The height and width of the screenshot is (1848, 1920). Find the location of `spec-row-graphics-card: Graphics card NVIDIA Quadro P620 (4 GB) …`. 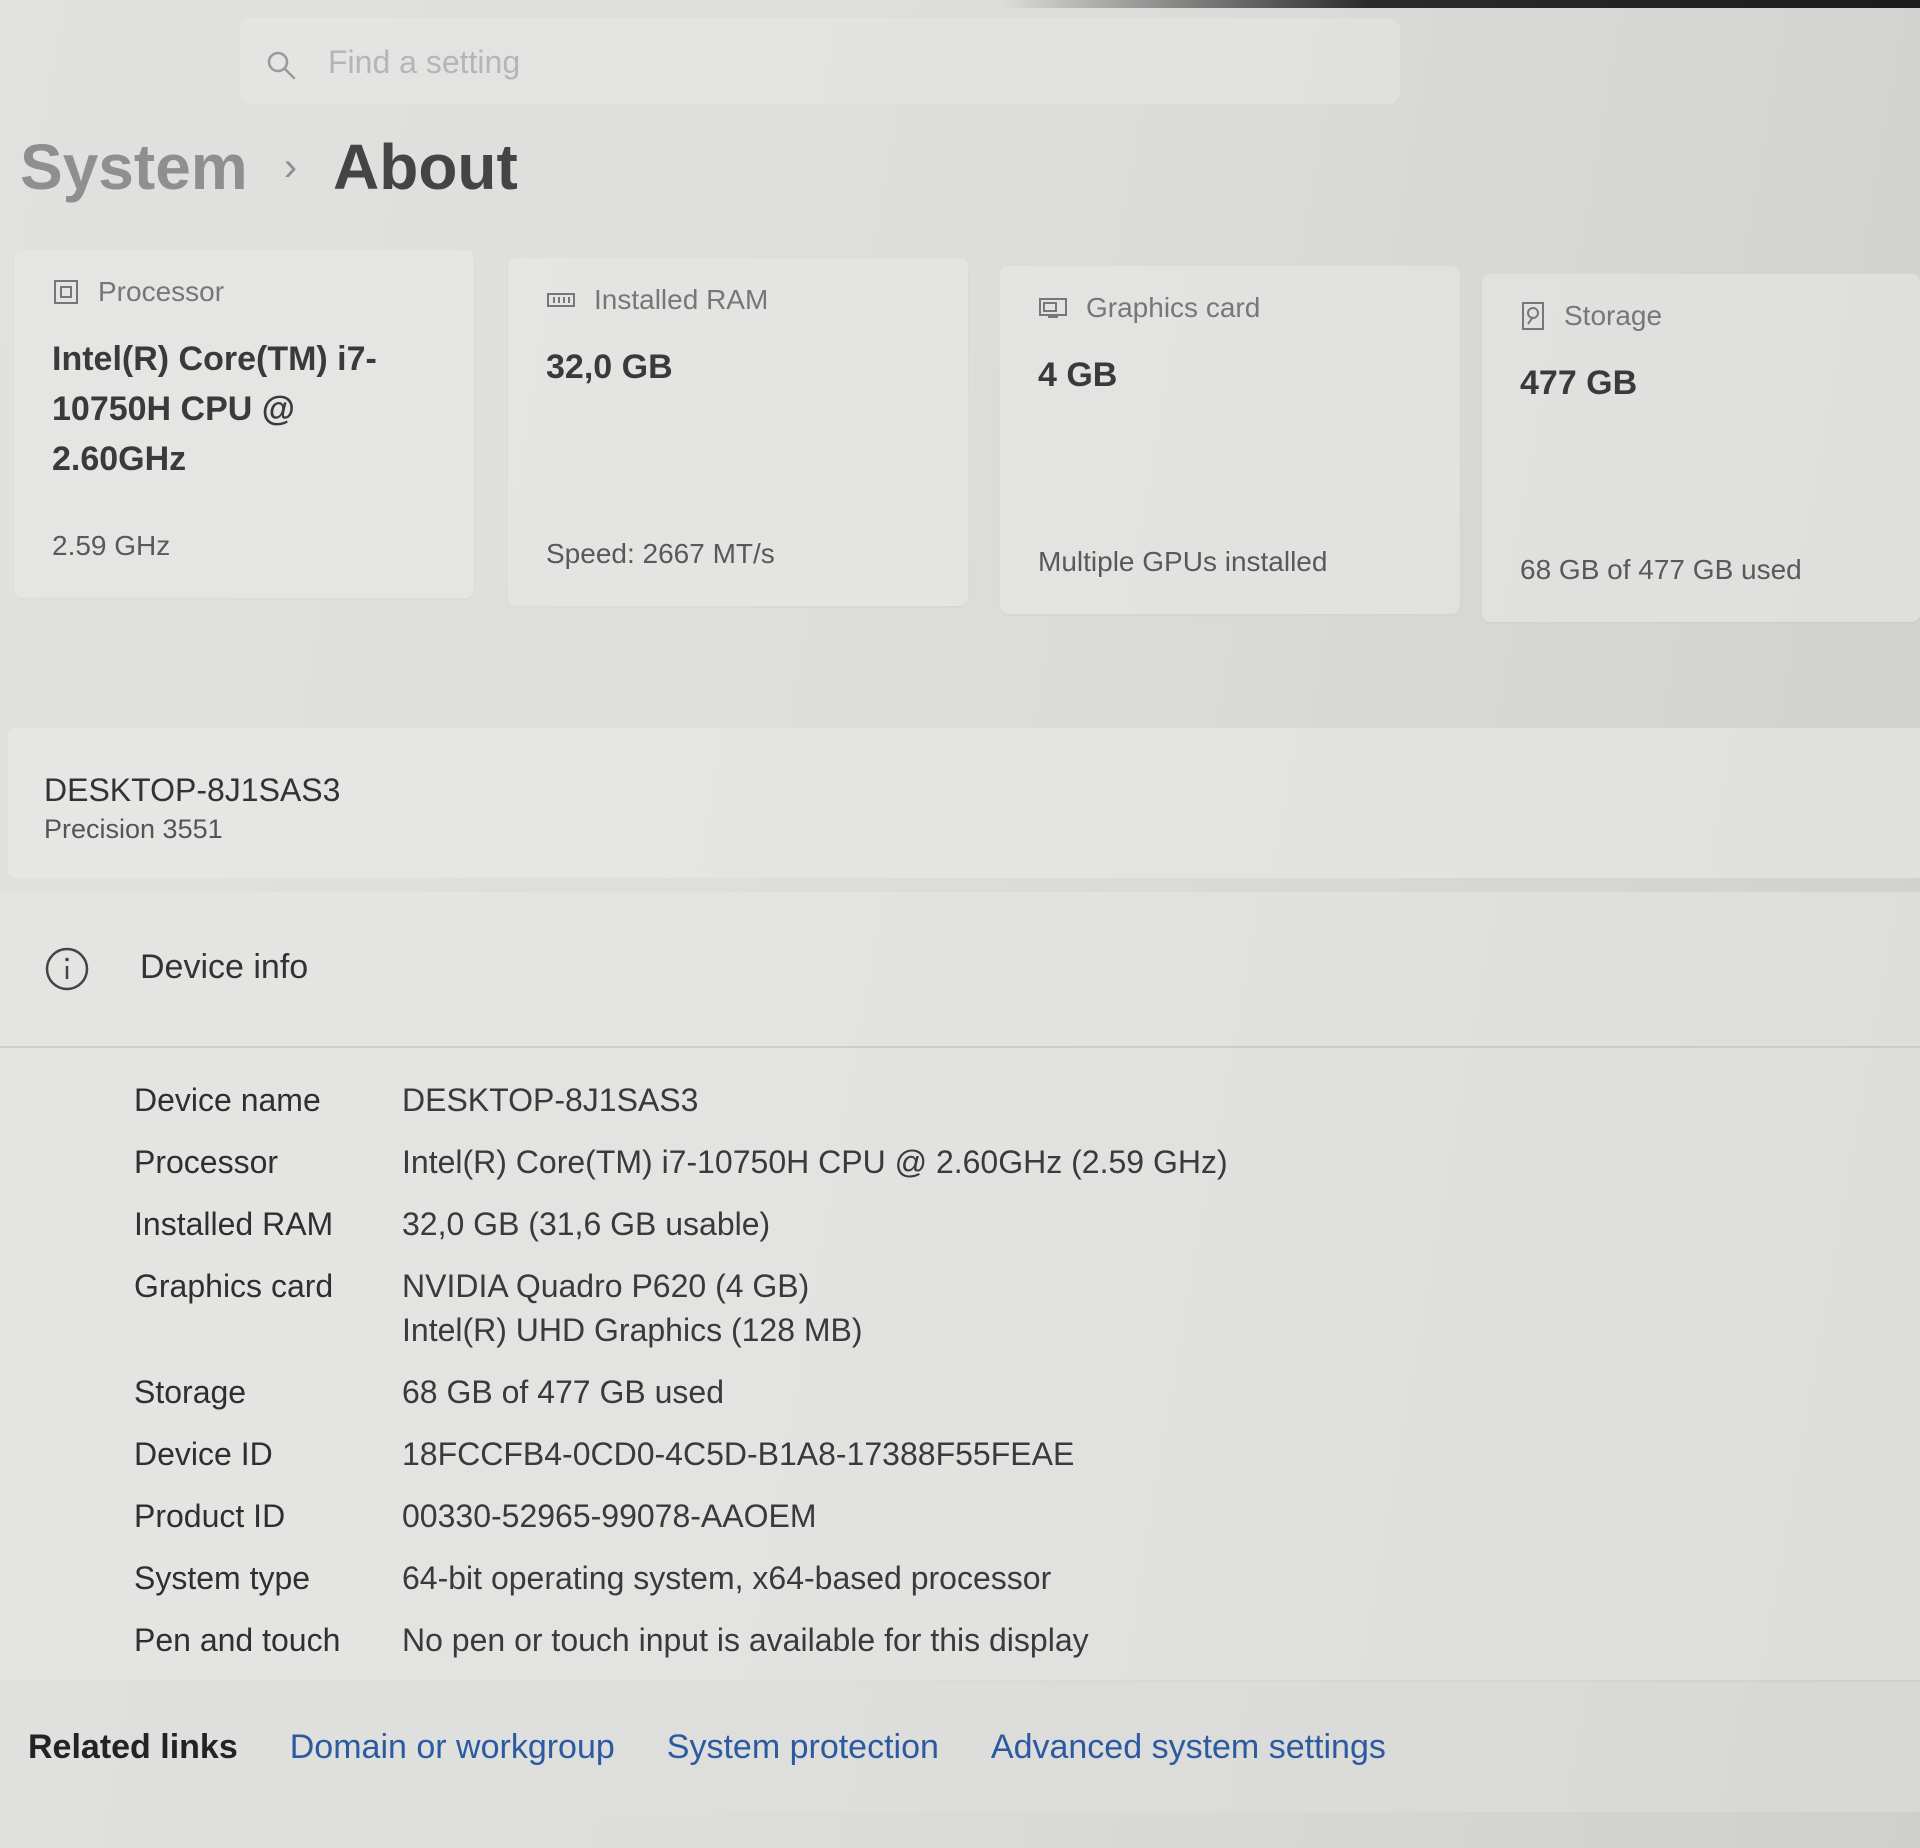

spec-row-graphics-card: Graphics card NVIDIA Quadro P620 (4 GB) … is located at coordinates (984, 1308).